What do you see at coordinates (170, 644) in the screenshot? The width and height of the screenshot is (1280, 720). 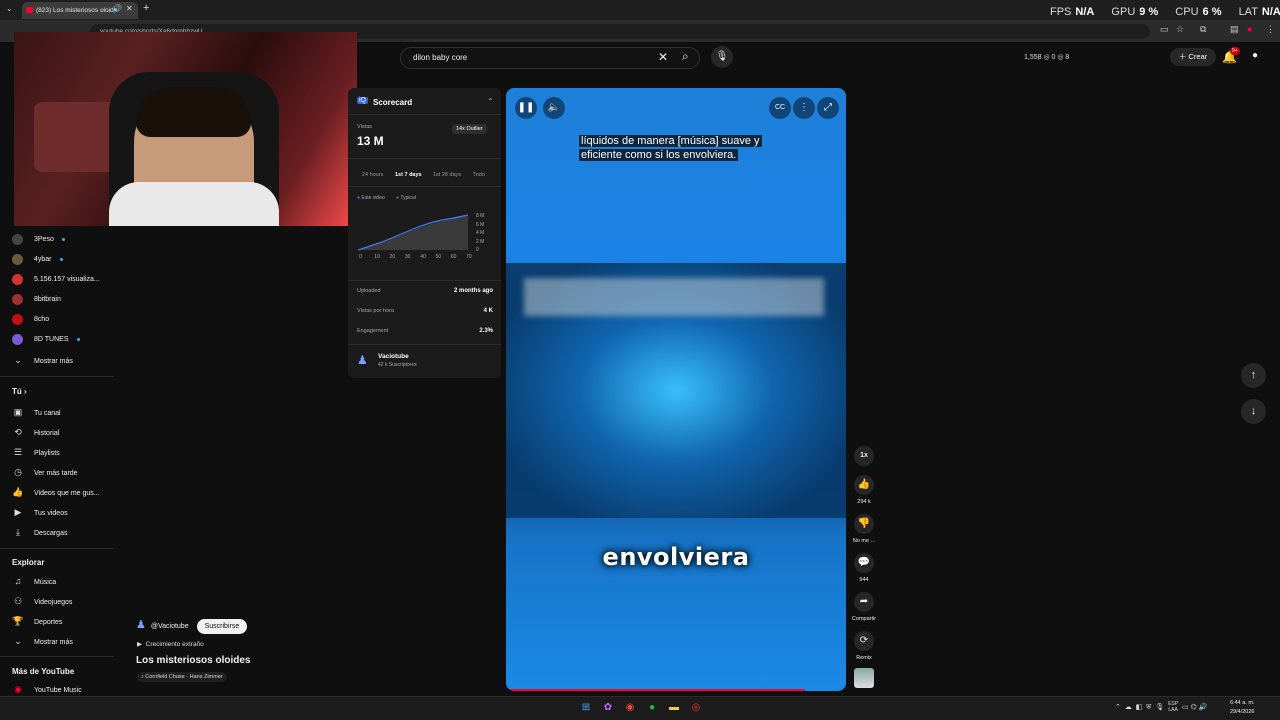 I see `playlist-link: ▶ Crecimiento extraño` at bounding box center [170, 644].